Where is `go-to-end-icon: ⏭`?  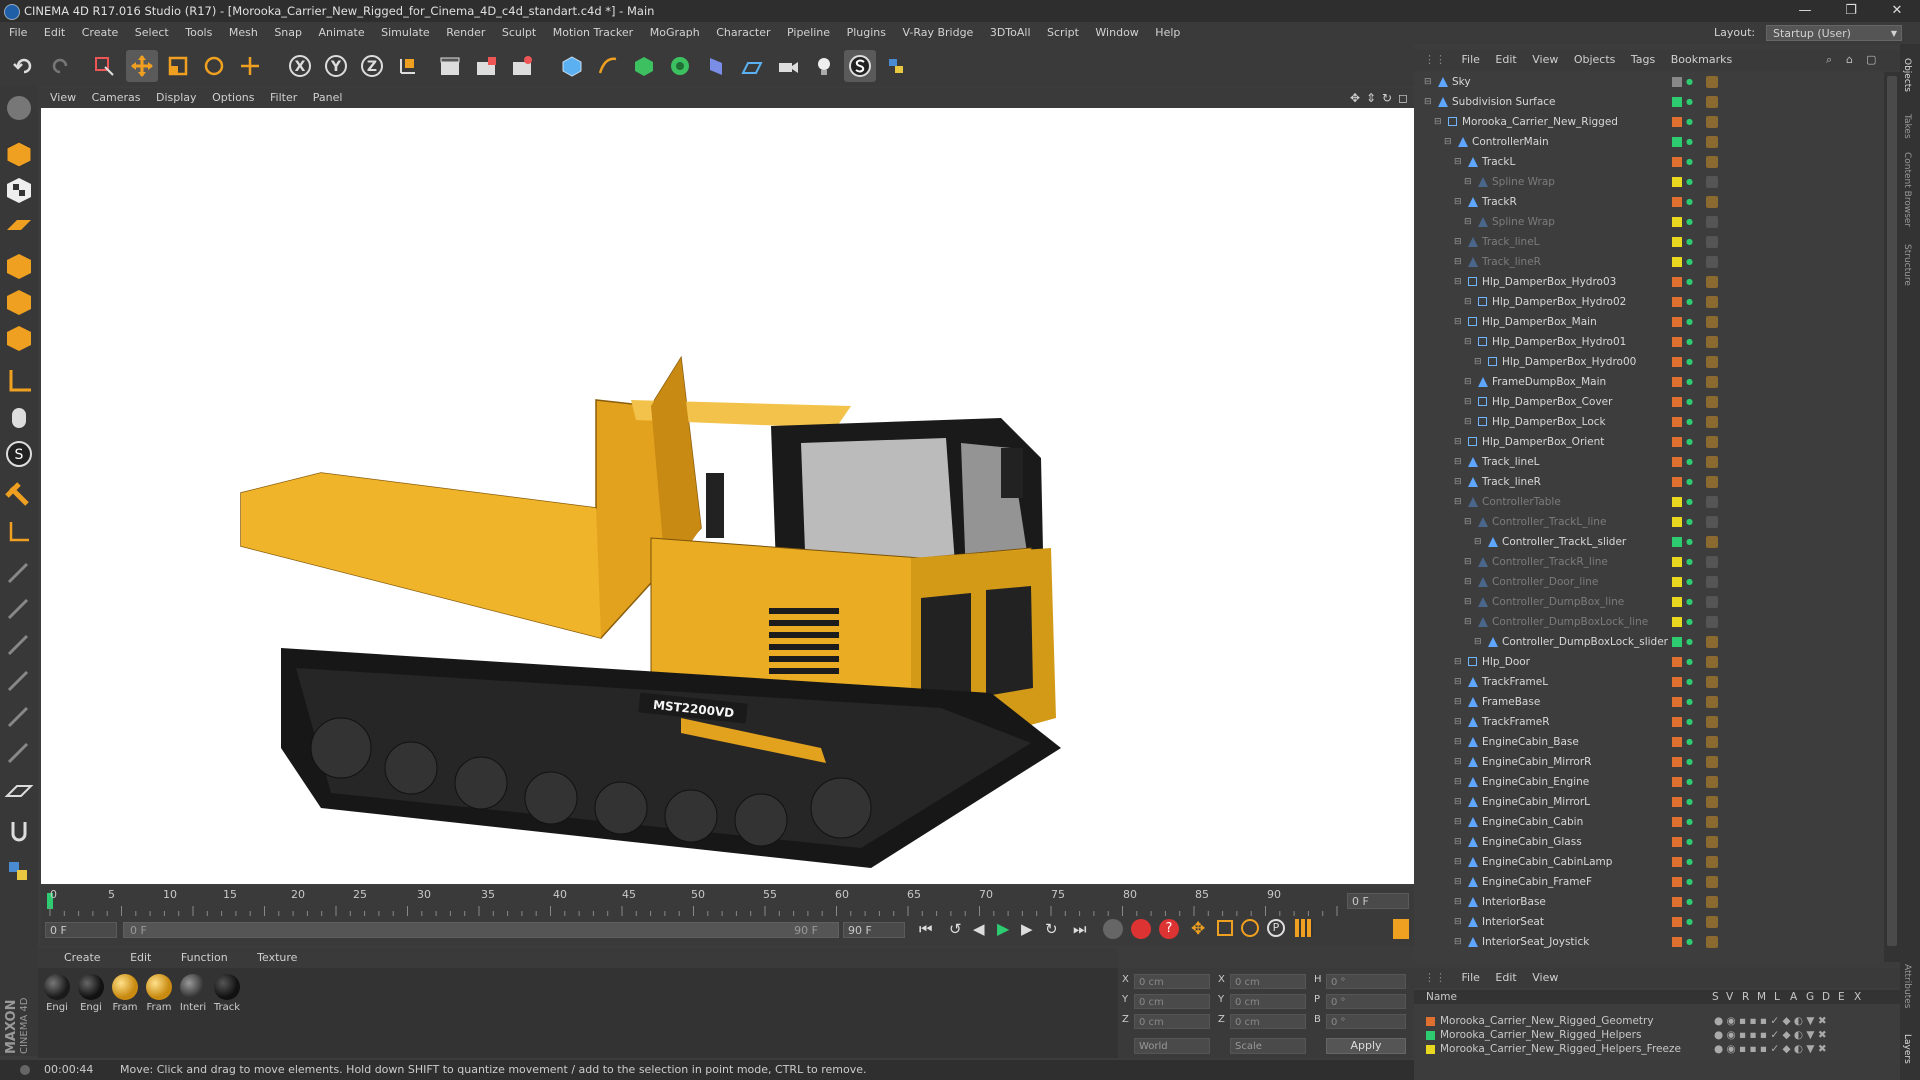
go-to-end-icon: ⏭ is located at coordinates (1080, 929).